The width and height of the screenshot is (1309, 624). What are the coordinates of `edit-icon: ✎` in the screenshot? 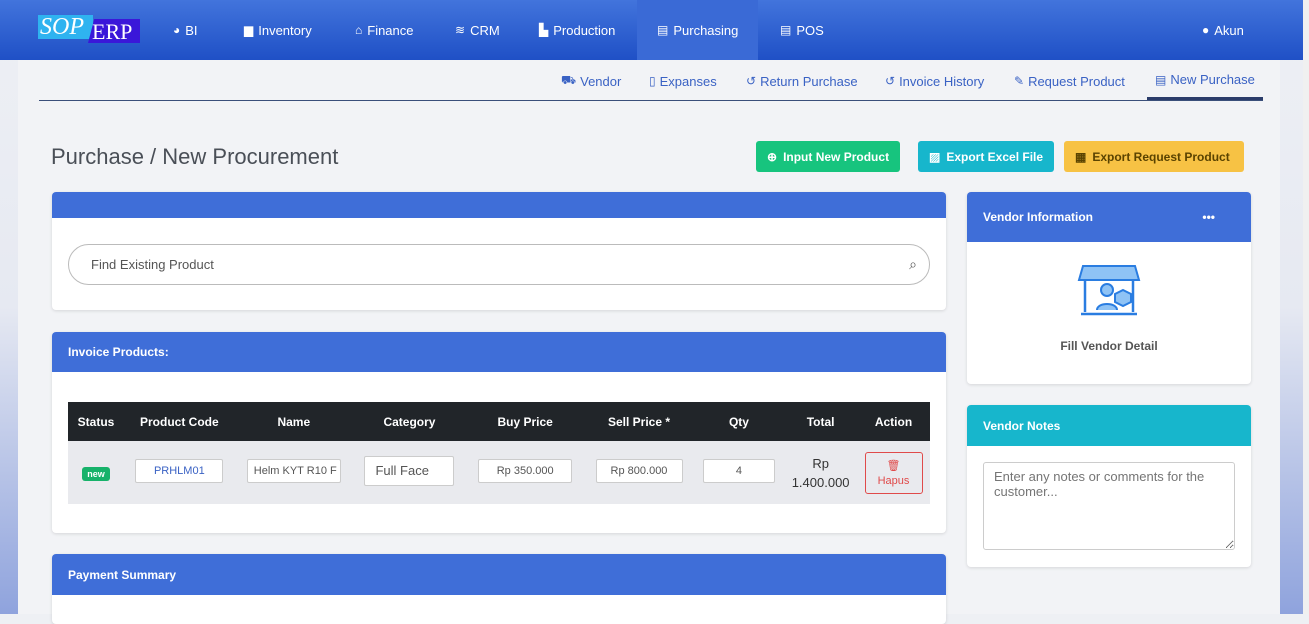 It's located at (1019, 81).